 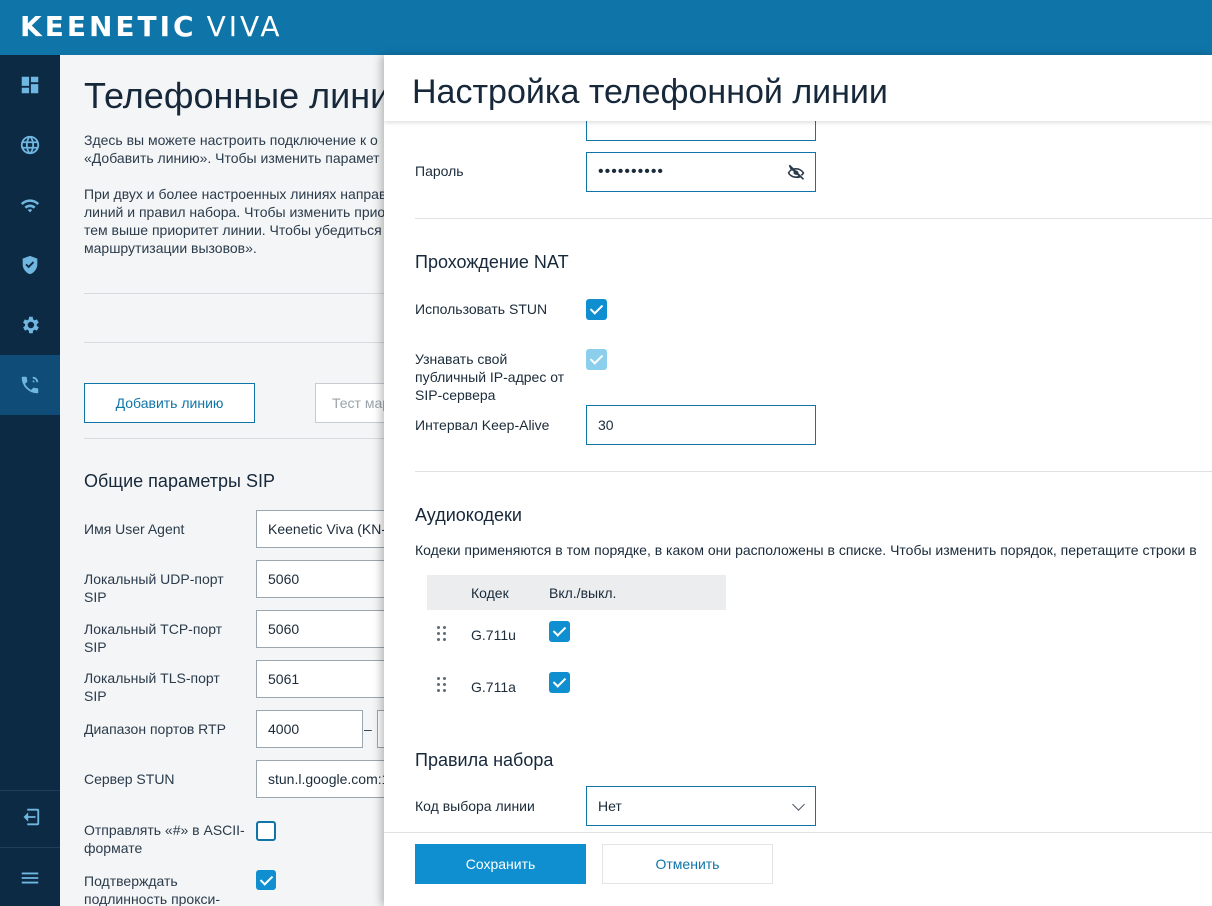 I want to click on confirm-proxy-checkbox, so click(x=266, y=880).